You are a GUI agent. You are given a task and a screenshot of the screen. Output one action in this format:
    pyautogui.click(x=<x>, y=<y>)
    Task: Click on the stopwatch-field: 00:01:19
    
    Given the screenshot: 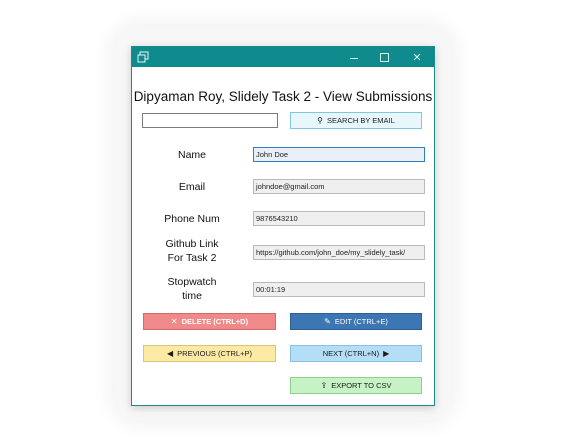 What is the action you would take?
    pyautogui.click(x=339, y=289)
    